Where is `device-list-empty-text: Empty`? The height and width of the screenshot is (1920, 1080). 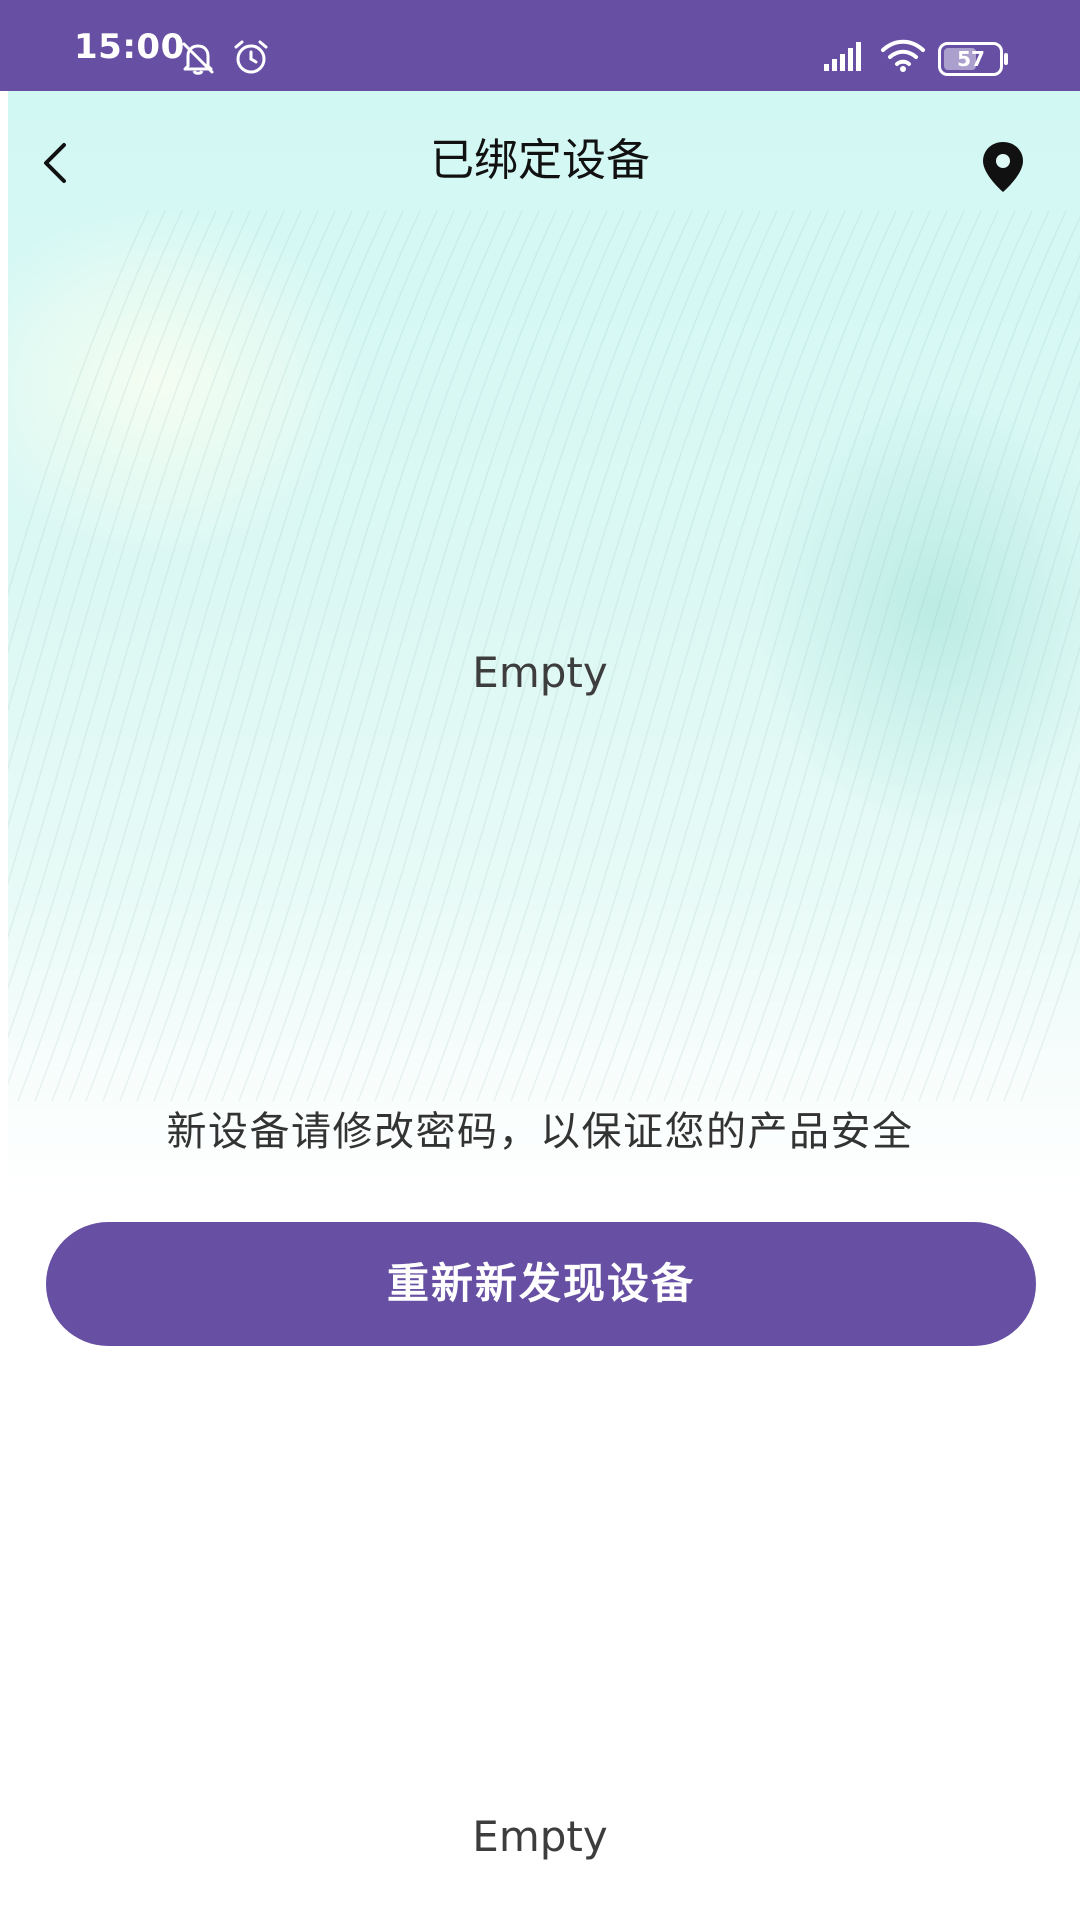
device-list-empty-text: Empty is located at coordinates (540, 672).